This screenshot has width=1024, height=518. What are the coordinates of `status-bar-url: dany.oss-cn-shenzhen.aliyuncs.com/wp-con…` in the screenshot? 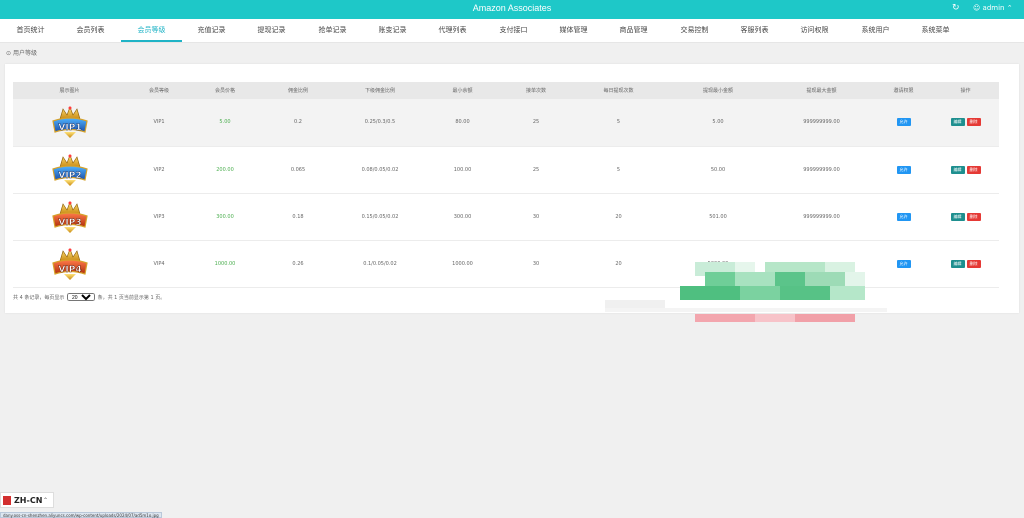 It's located at (81, 515).